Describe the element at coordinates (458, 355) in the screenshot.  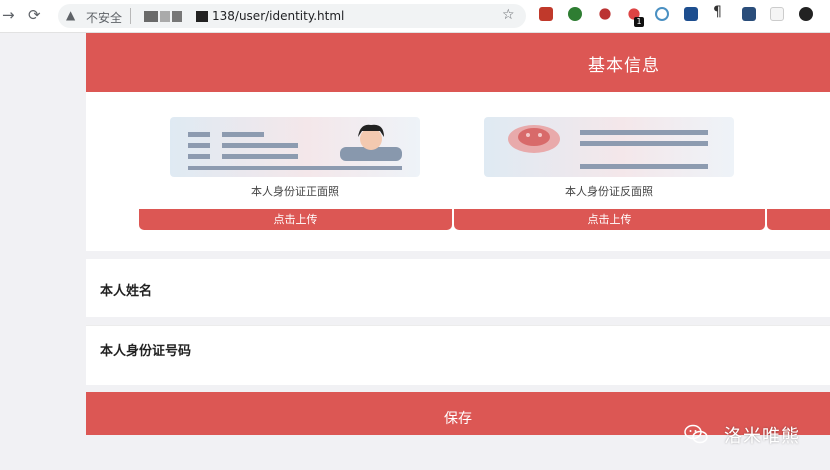
I see `id-number-field: 本人身份证号码` at that location.